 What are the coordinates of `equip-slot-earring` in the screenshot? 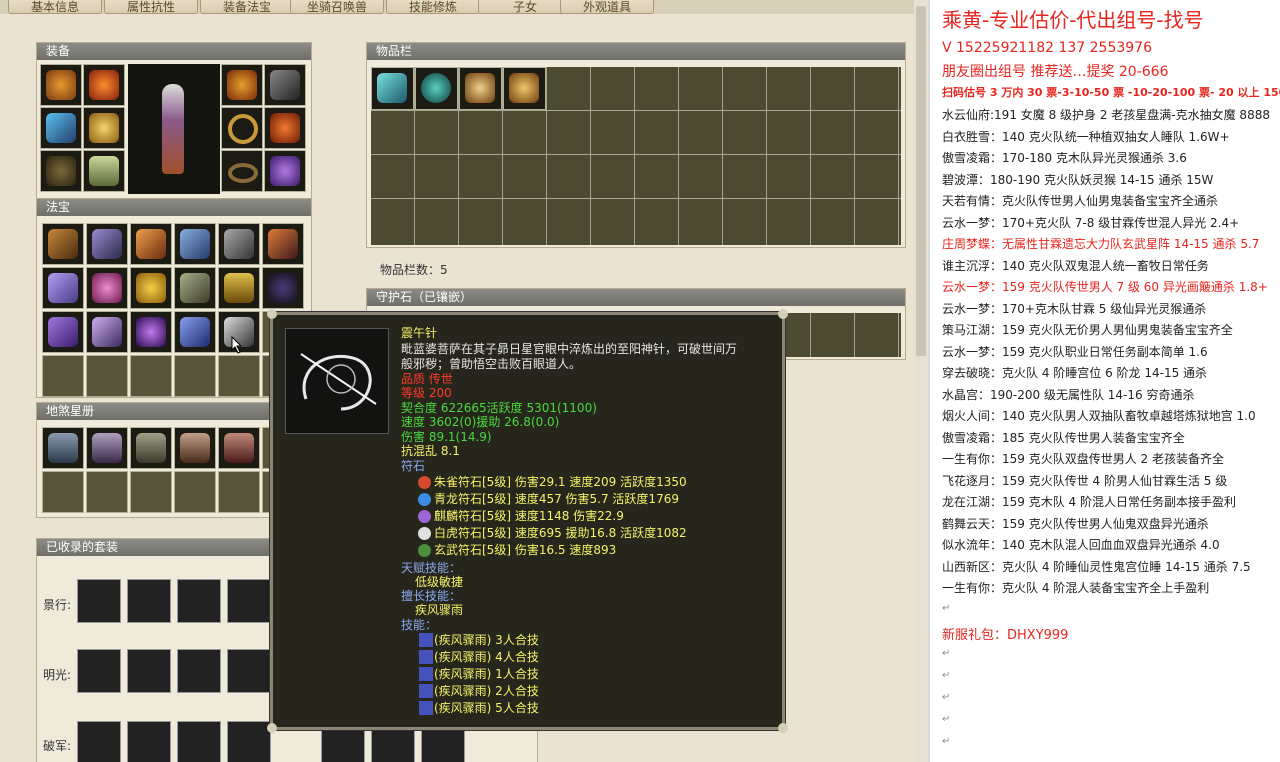 It's located at (285, 128).